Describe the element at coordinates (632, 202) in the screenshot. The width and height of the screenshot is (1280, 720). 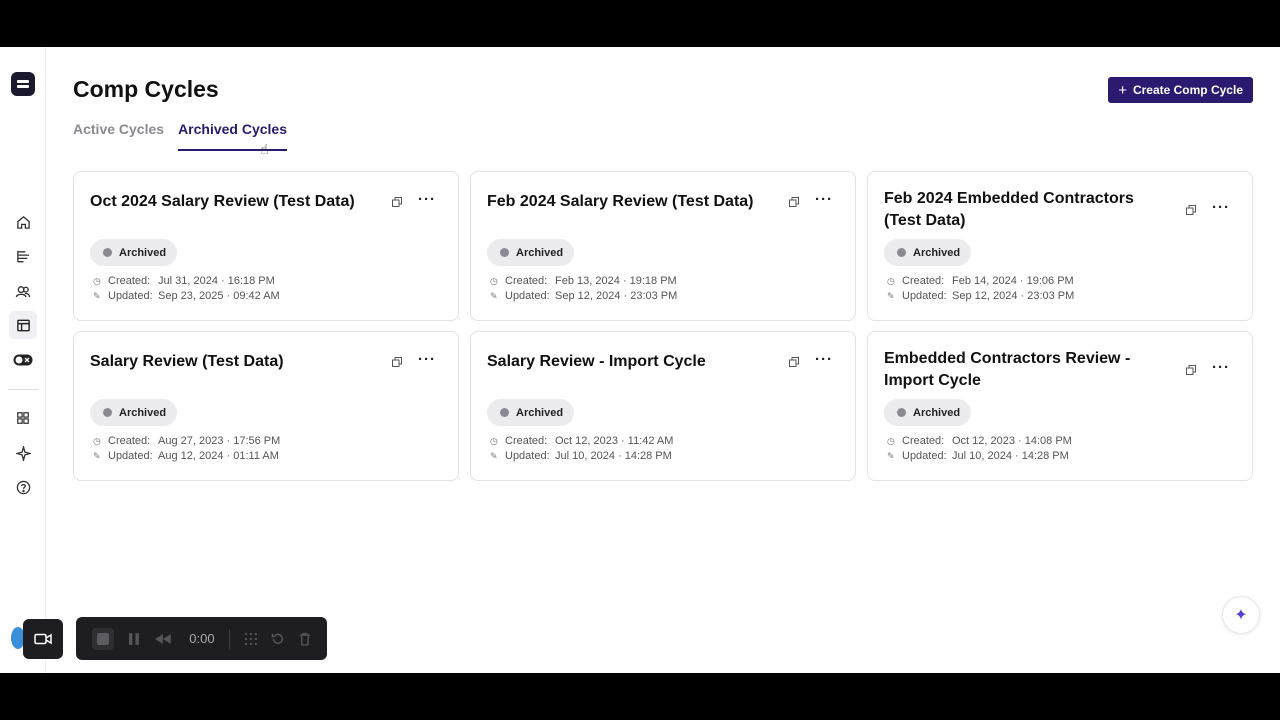
I see `cycle-title: Feb 2024 Salary Review (Test Data)` at that location.